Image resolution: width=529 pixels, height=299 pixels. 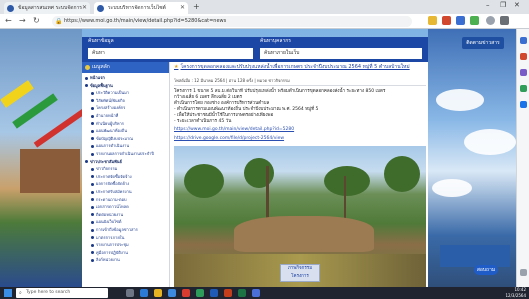 What do you see at coordinates (242, 293) in the screenshot?
I see `excel-icon` at bounding box center [242, 293].